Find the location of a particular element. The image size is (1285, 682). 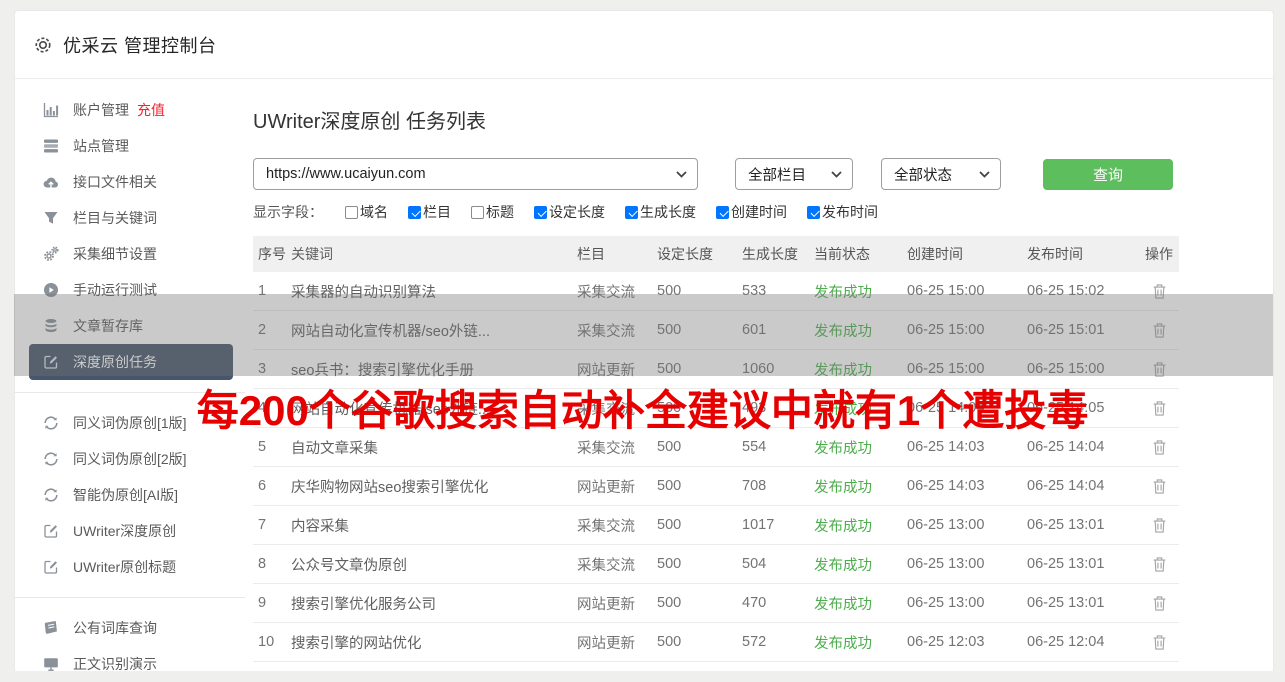

field-checkbox-option: 标题 is located at coordinates (492, 212).